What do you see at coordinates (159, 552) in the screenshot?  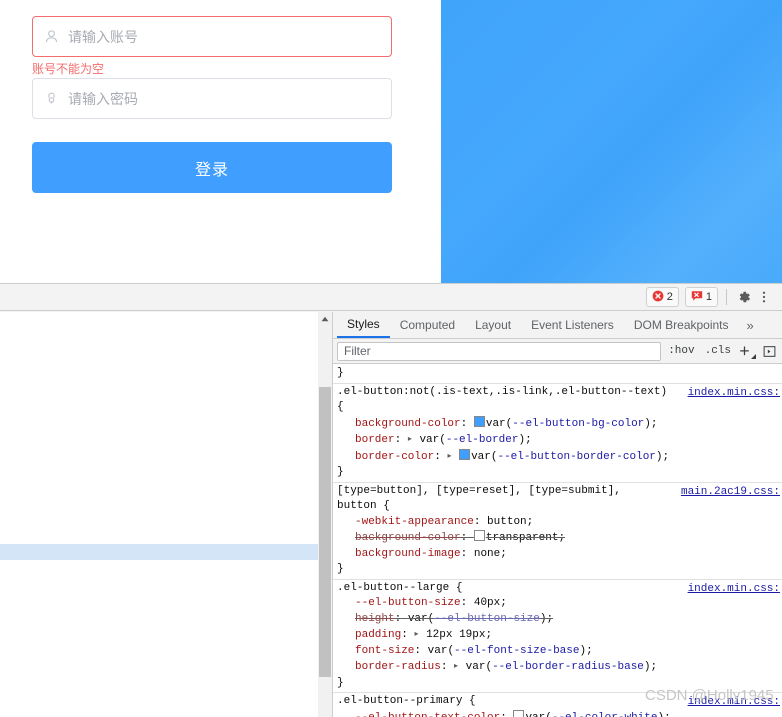 I see `dom-tree-selected-row` at bounding box center [159, 552].